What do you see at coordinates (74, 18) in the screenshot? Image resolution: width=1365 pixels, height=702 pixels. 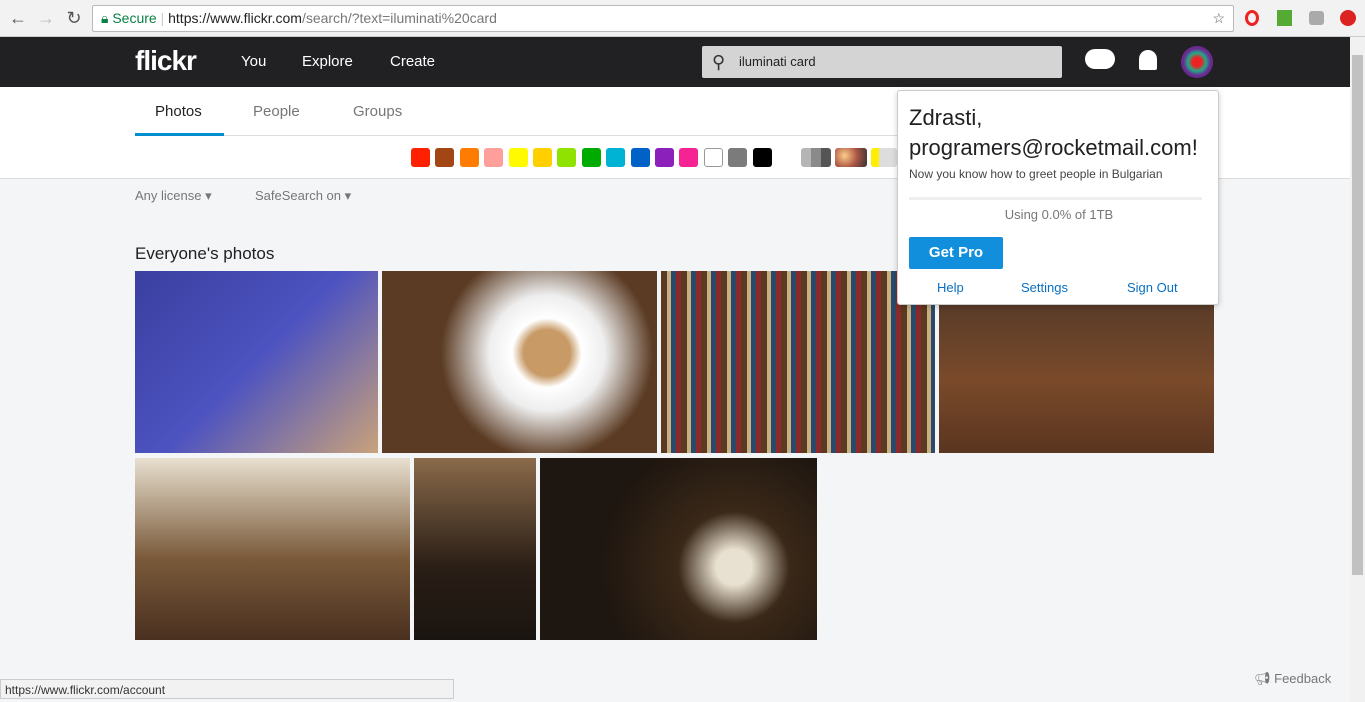 I see `reload-icon: ↻` at bounding box center [74, 18].